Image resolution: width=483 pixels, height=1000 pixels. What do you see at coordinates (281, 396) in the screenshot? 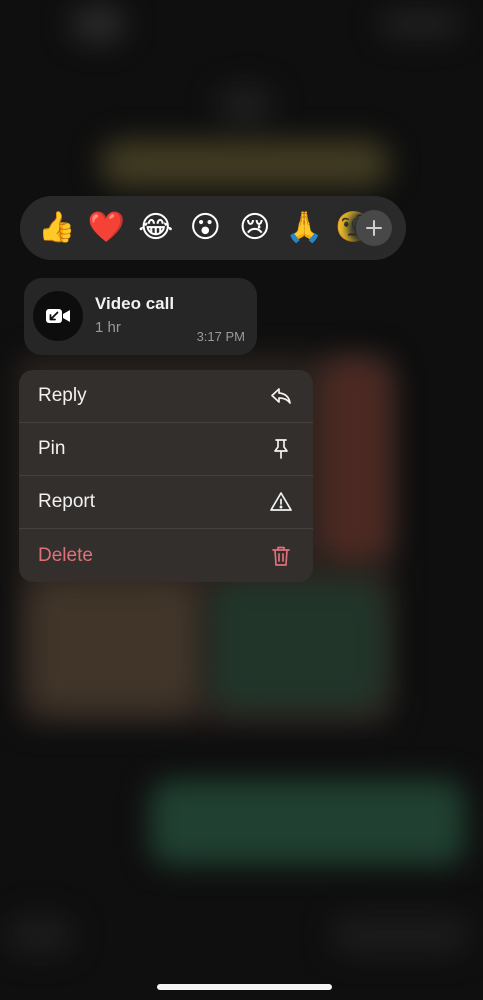
I see `reply-icon` at bounding box center [281, 396].